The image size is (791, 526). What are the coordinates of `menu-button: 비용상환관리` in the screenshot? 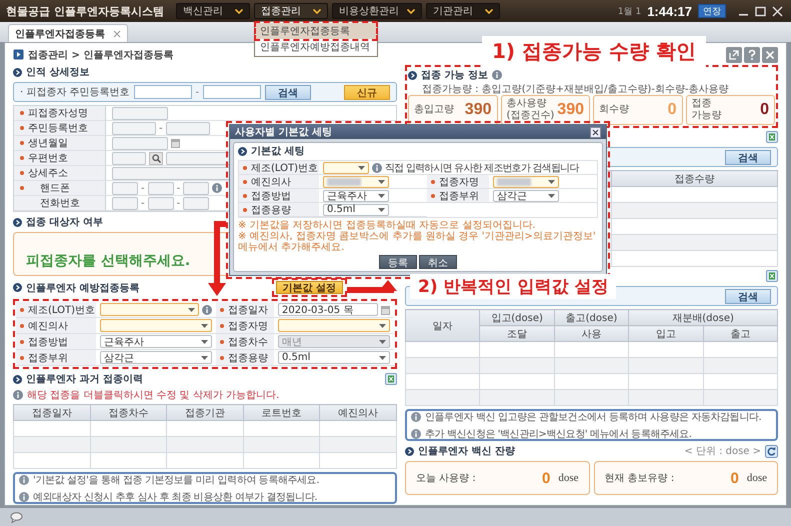 It's located at (377, 11).